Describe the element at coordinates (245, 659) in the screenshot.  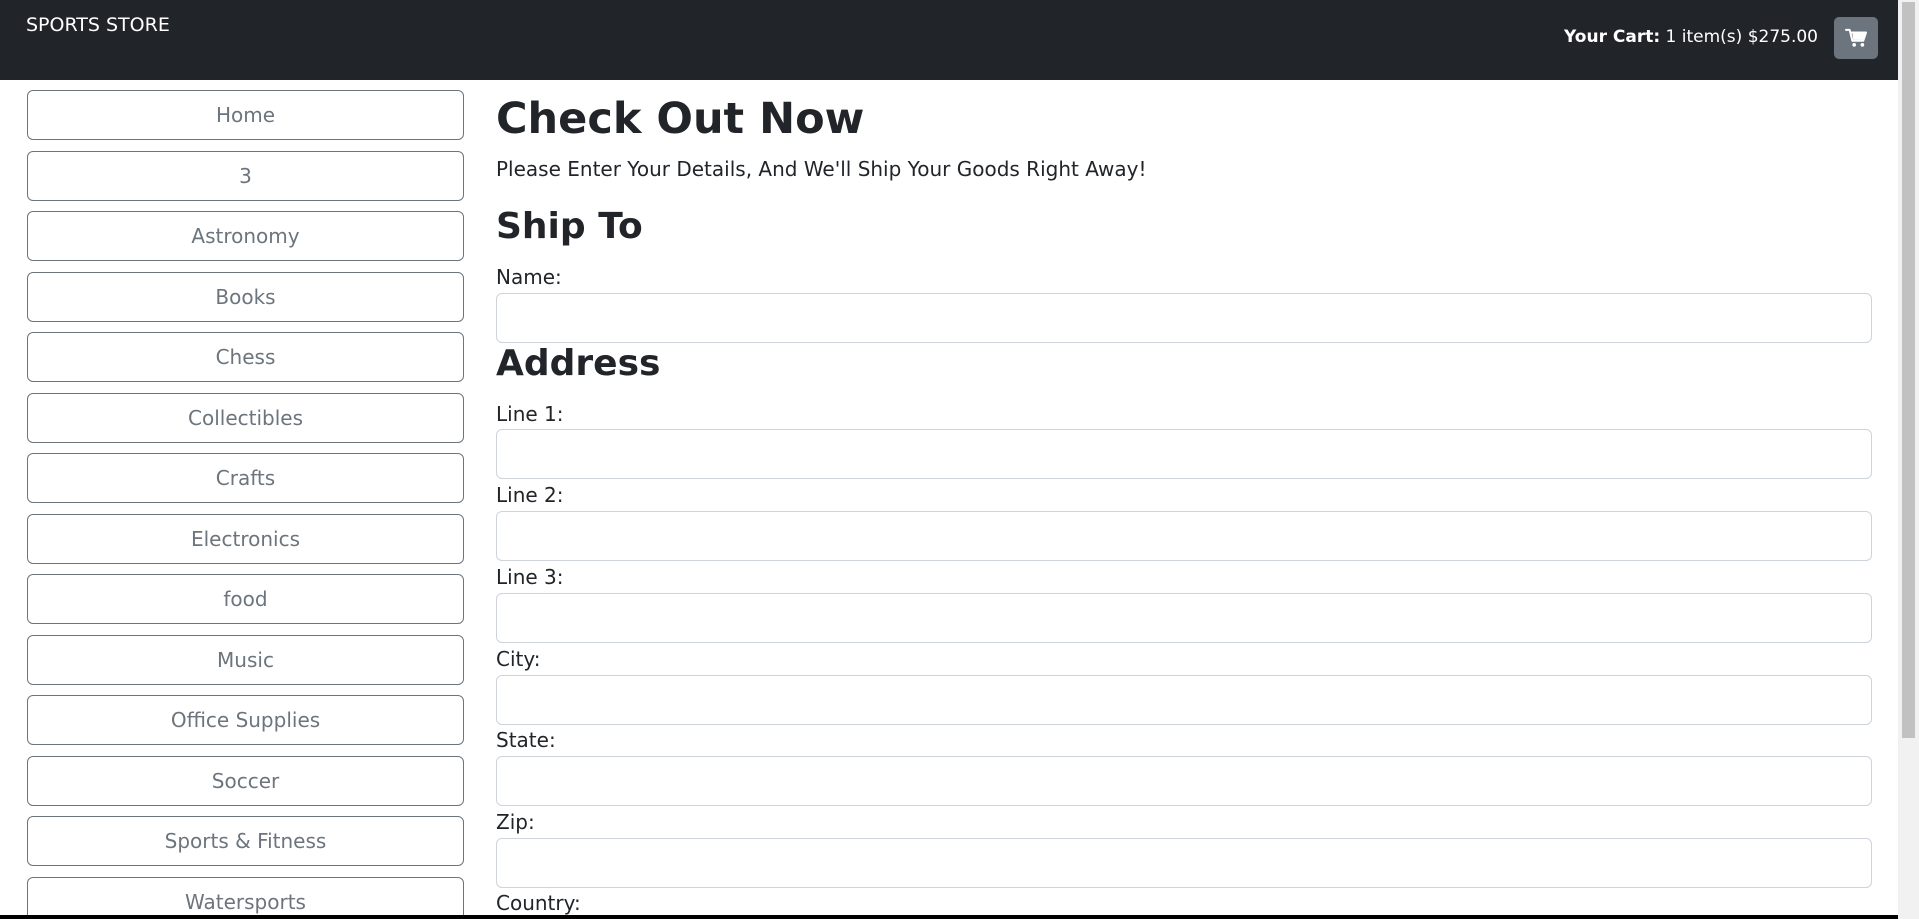
I see `category-button-music: Music` at that location.